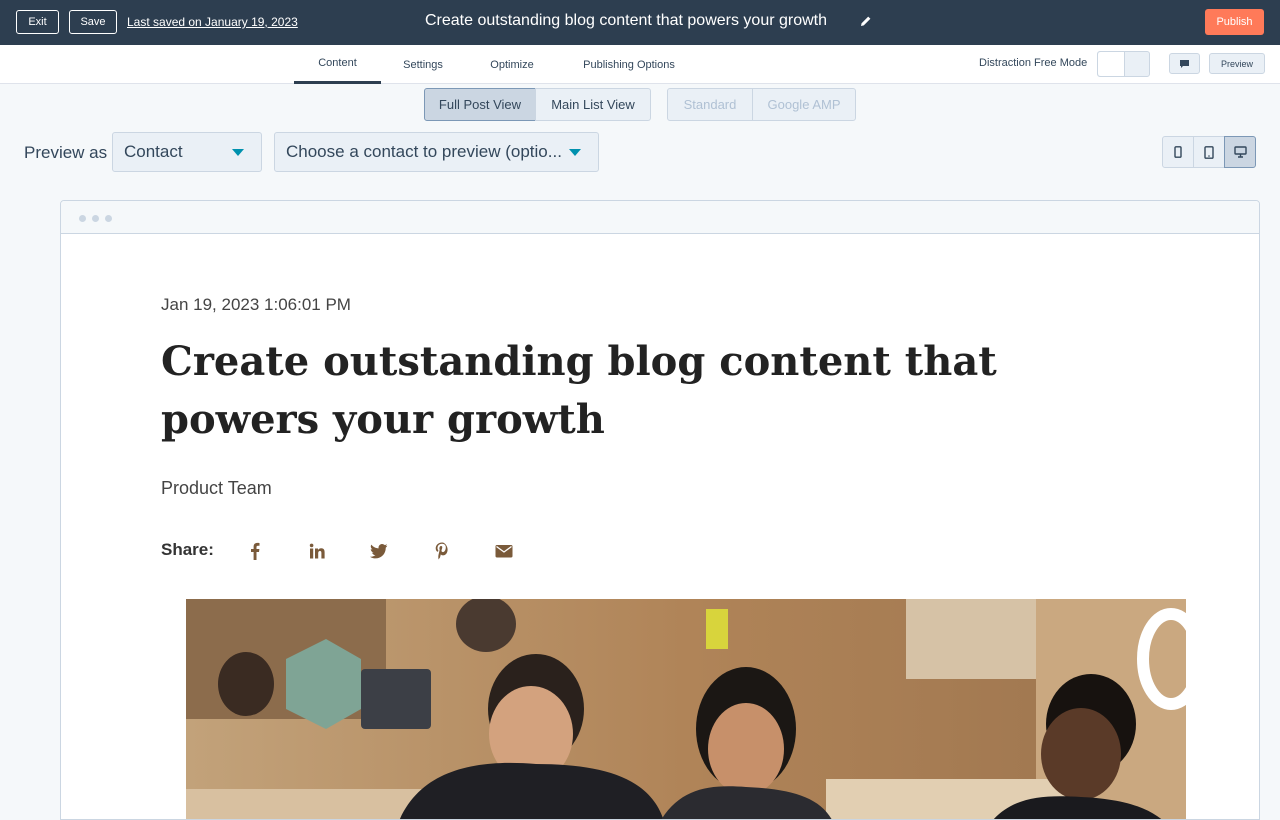 This screenshot has height=820, width=1280. What do you see at coordinates (93, 22) in the screenshot?
I see `save-button: Save` at bounding box center [93, 22].